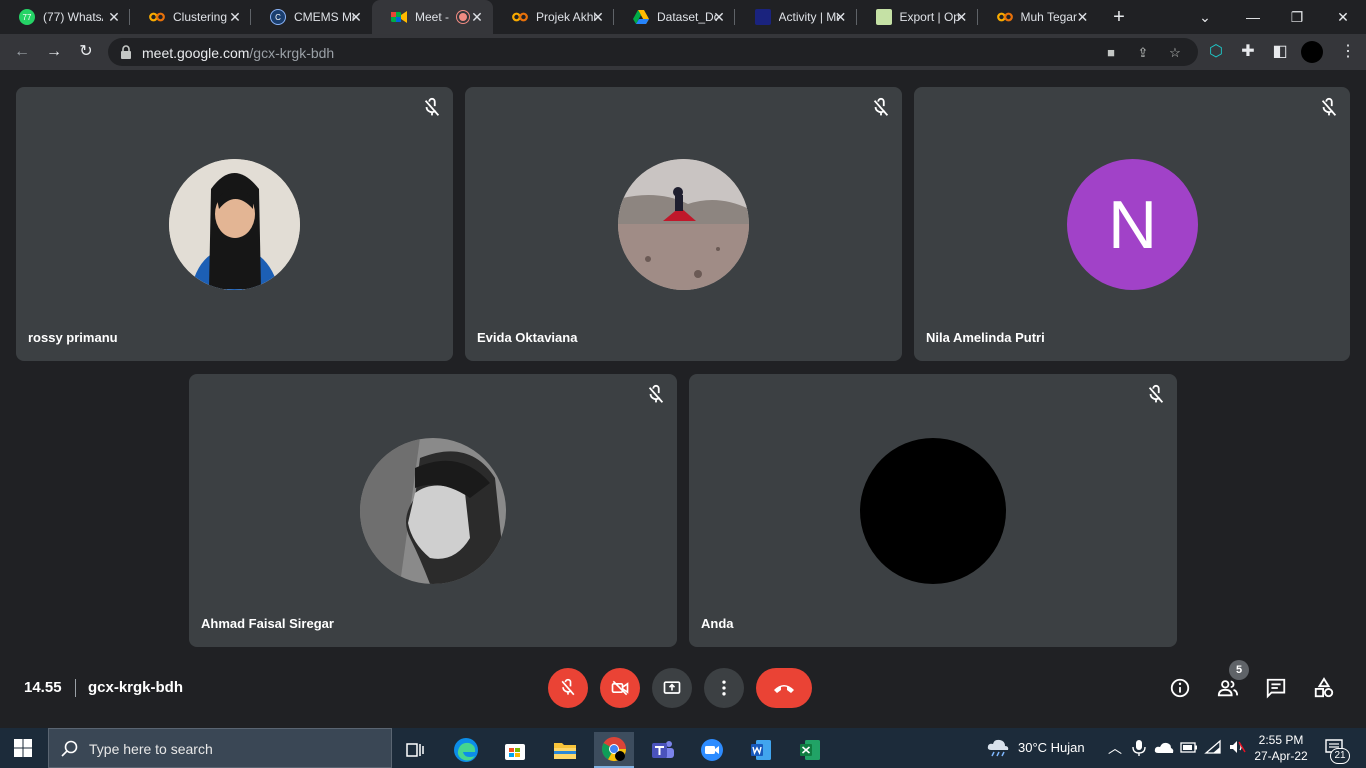  What do you see at coordinates (620, 688) in the screenshot?
I see `camera-toggle-button` at bounding box center [620, 688].